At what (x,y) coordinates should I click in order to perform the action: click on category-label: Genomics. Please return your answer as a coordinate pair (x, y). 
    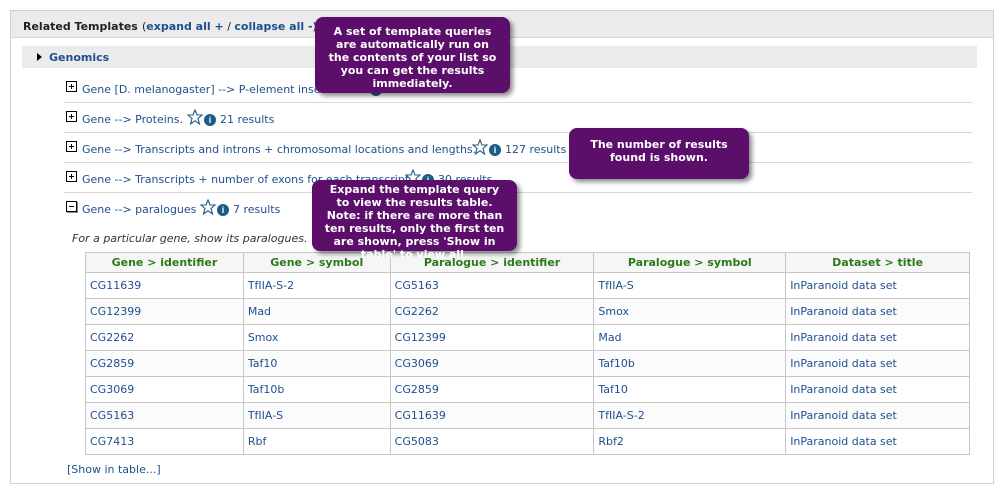
    Looking at the image, I should click on (79, 57).